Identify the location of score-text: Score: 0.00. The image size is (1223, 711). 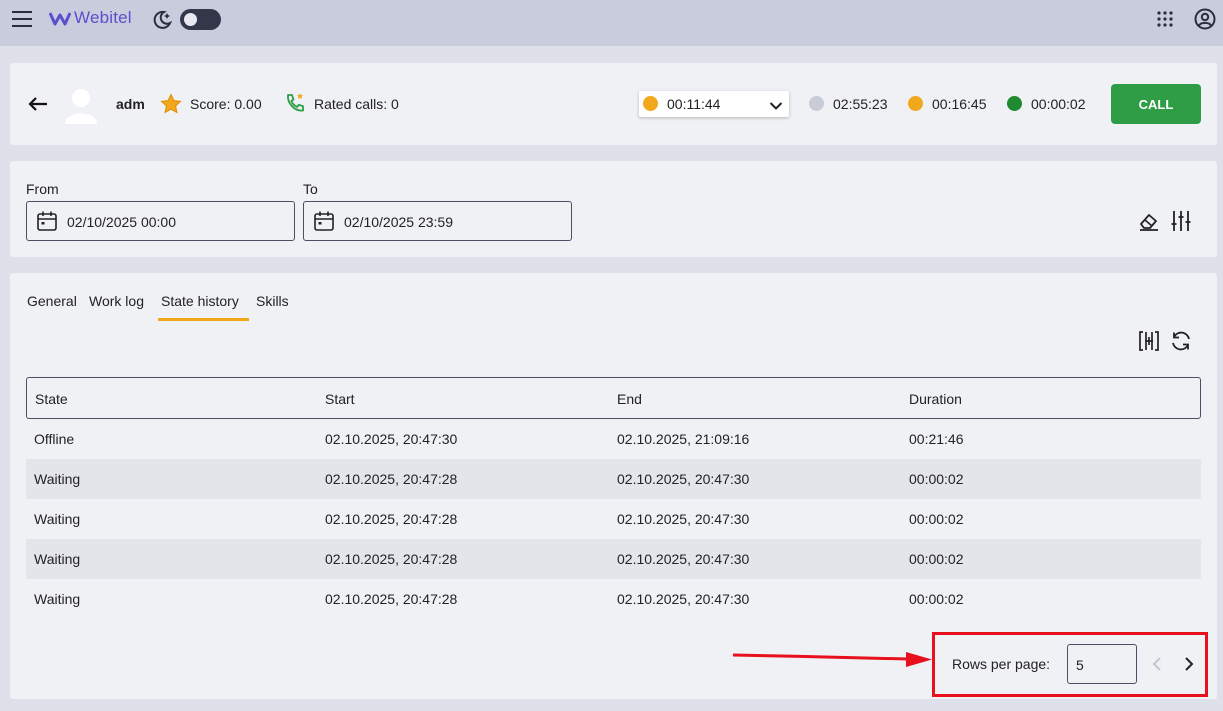
(226, 104).